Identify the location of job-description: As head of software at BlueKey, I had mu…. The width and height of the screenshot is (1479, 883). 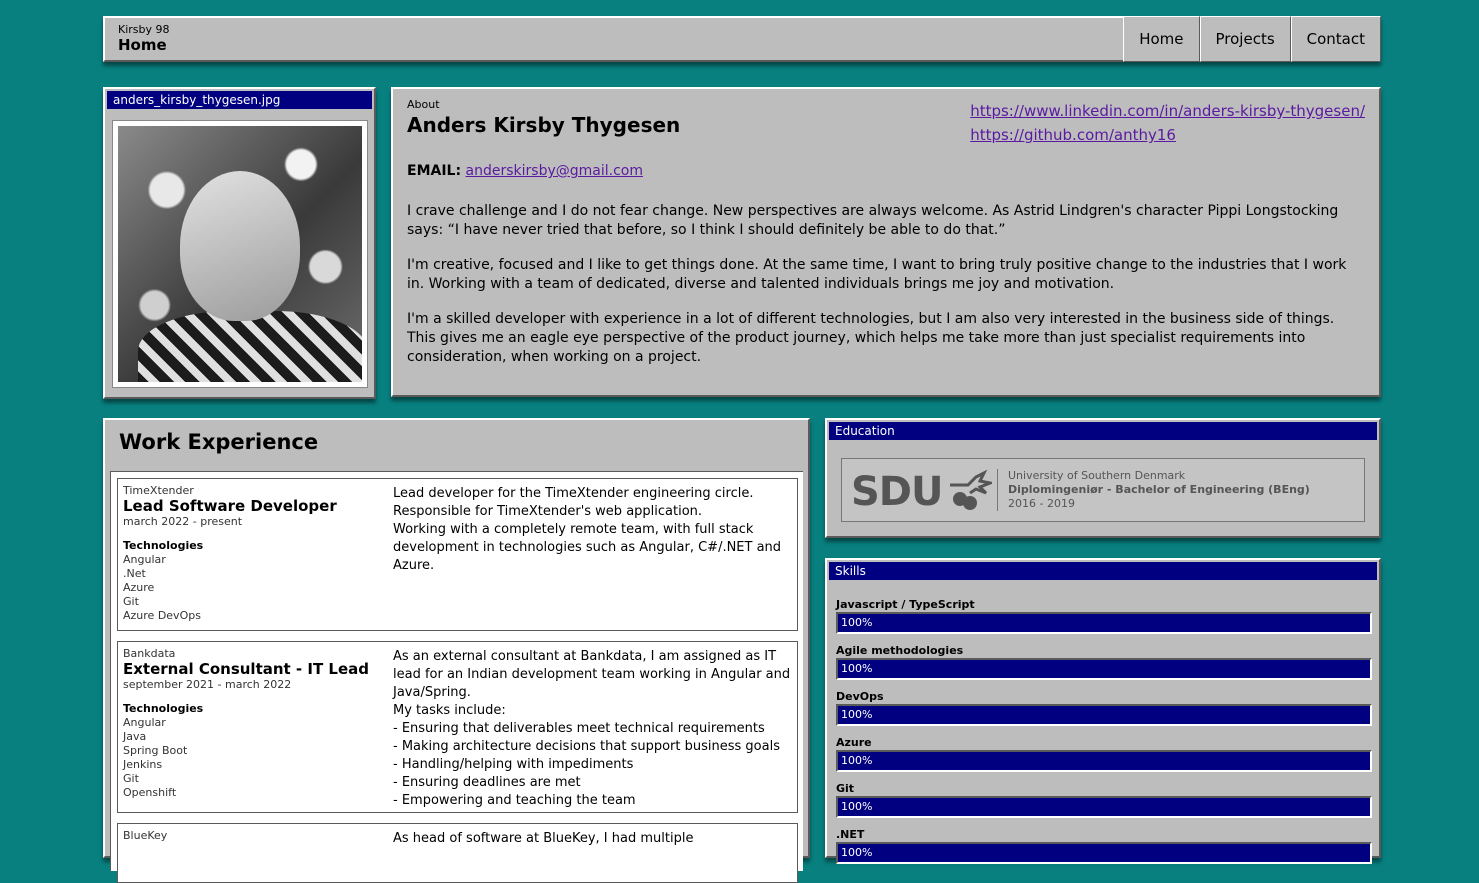
(592, 839).